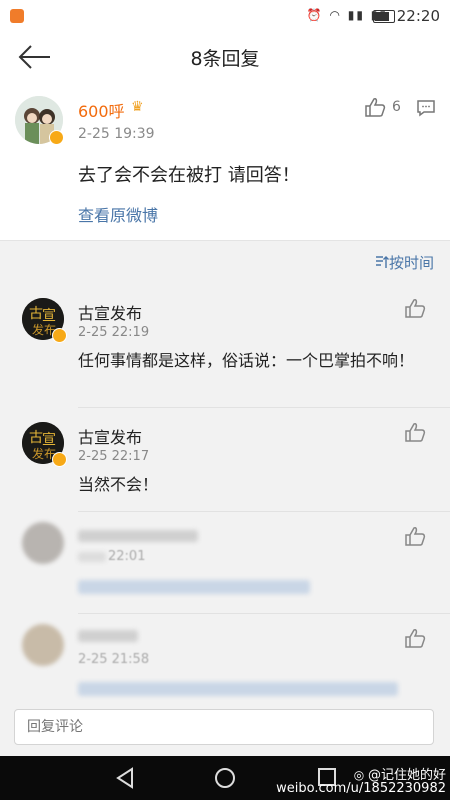 The height and width of the screenshot is (800, 450). I want to click on nav-home-icon, so click(225, 778).